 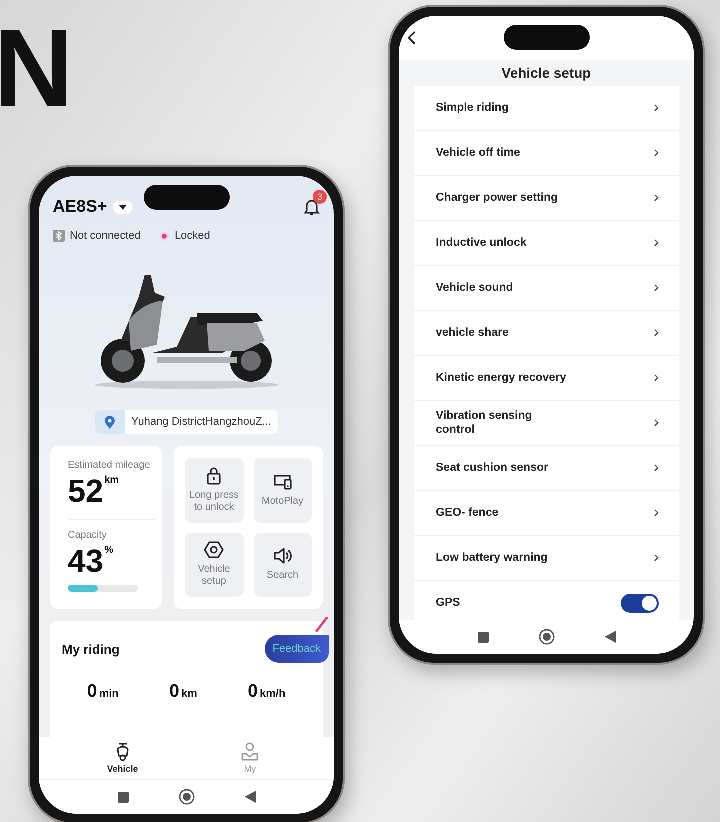 I want to click on hex-nut-icon, so click(x=214, y=550).